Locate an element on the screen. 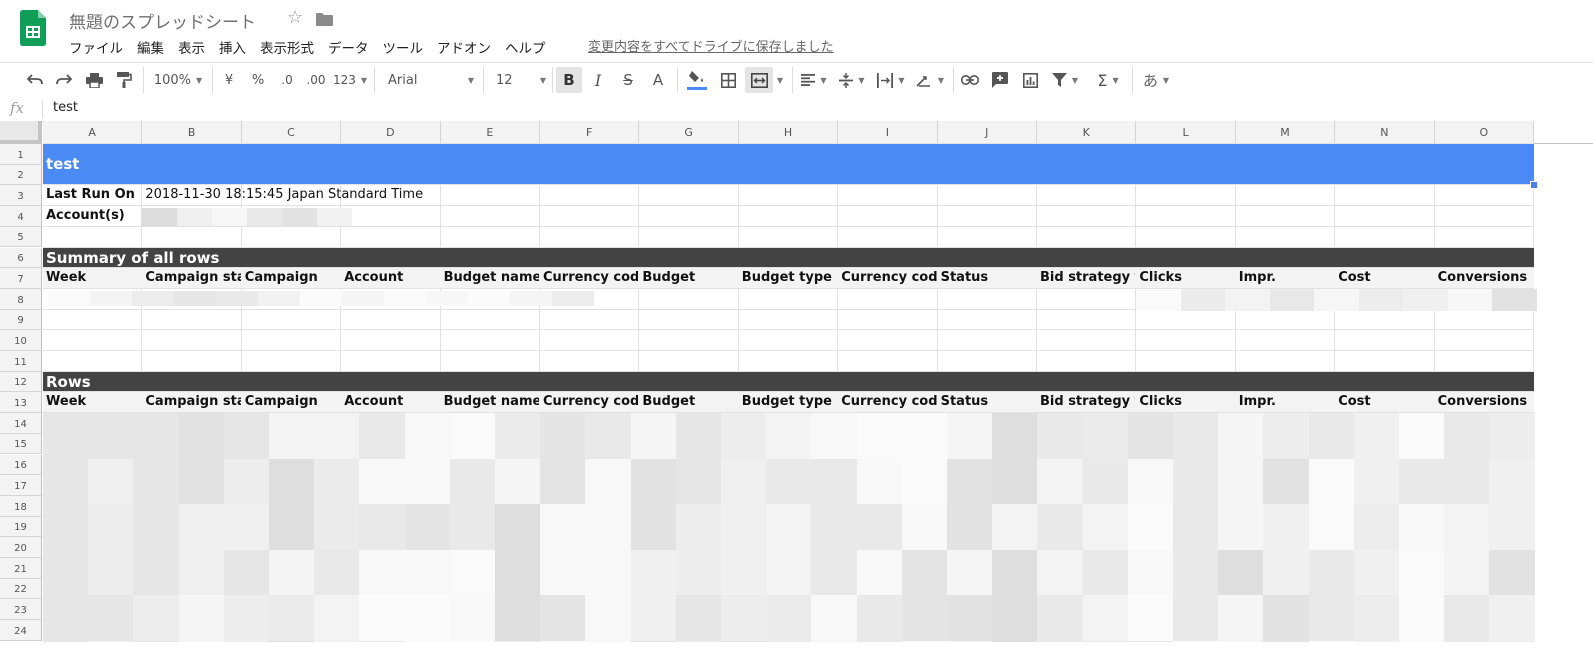 The width and height of the screenshot is (1593, 660). row-header-12: 12 is located at coordinates (21, 382).